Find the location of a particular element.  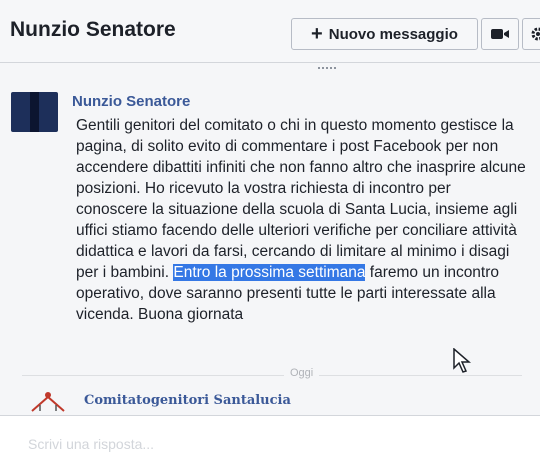

plus-icon: + is located at coordinates (317, 34).